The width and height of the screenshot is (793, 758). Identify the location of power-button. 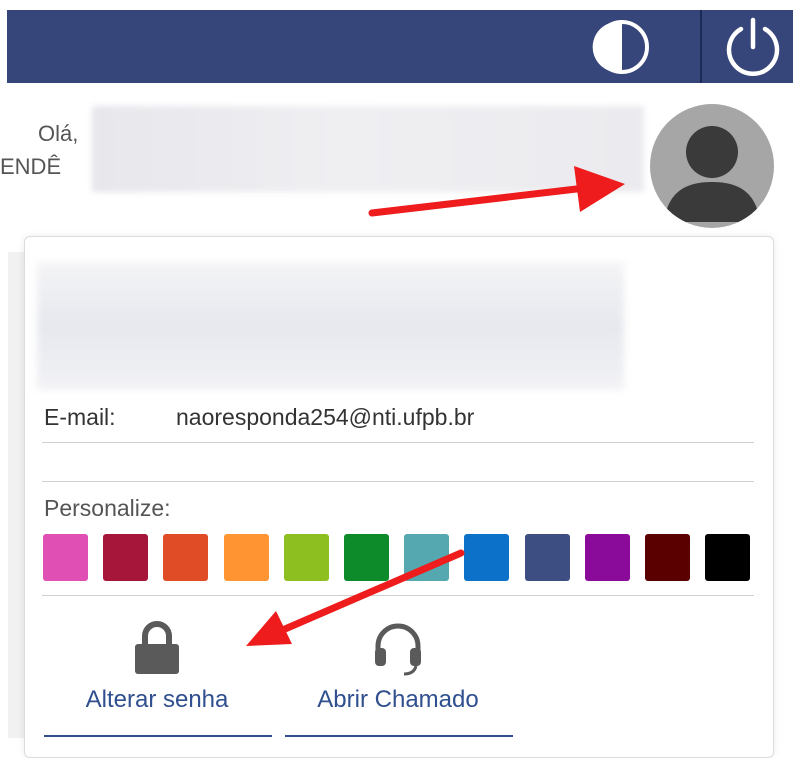
(752, 46).